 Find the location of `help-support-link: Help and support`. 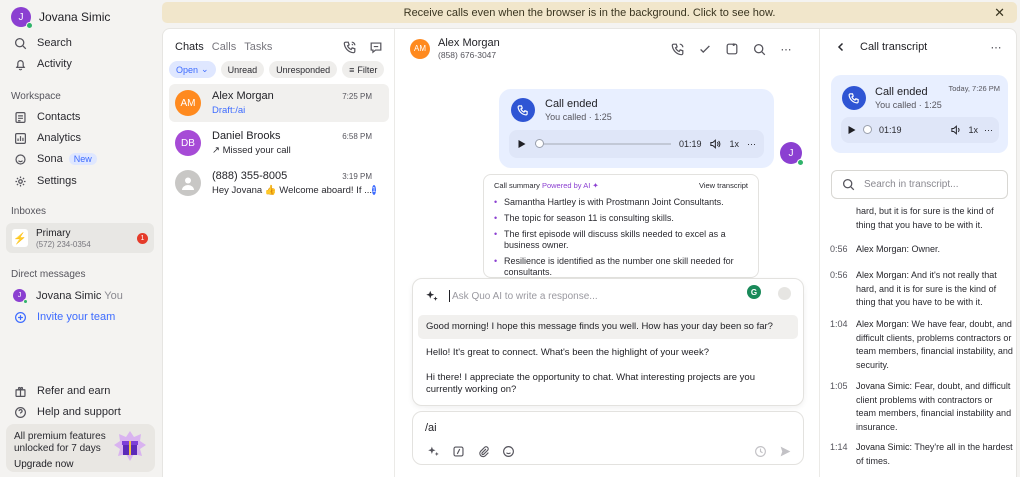

help-support-link: Help and support is located at coordinates (67, 412).